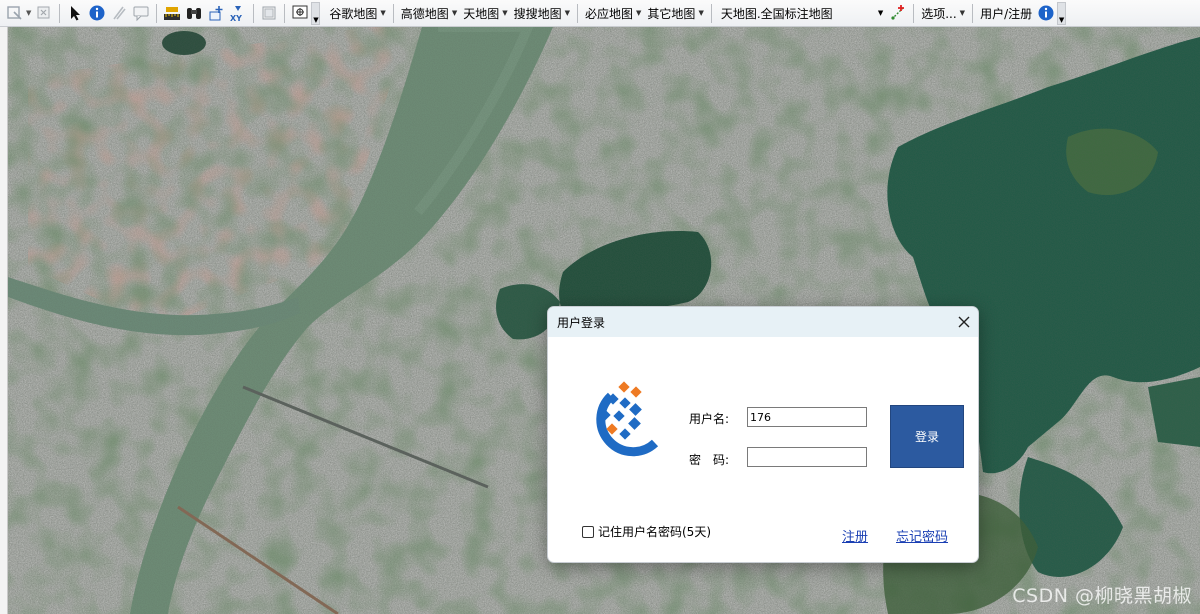  What do you see at coordinates (15, 13) in the screenshot?
I see `zoom-extent-icon` at bounding box center [15, 13].